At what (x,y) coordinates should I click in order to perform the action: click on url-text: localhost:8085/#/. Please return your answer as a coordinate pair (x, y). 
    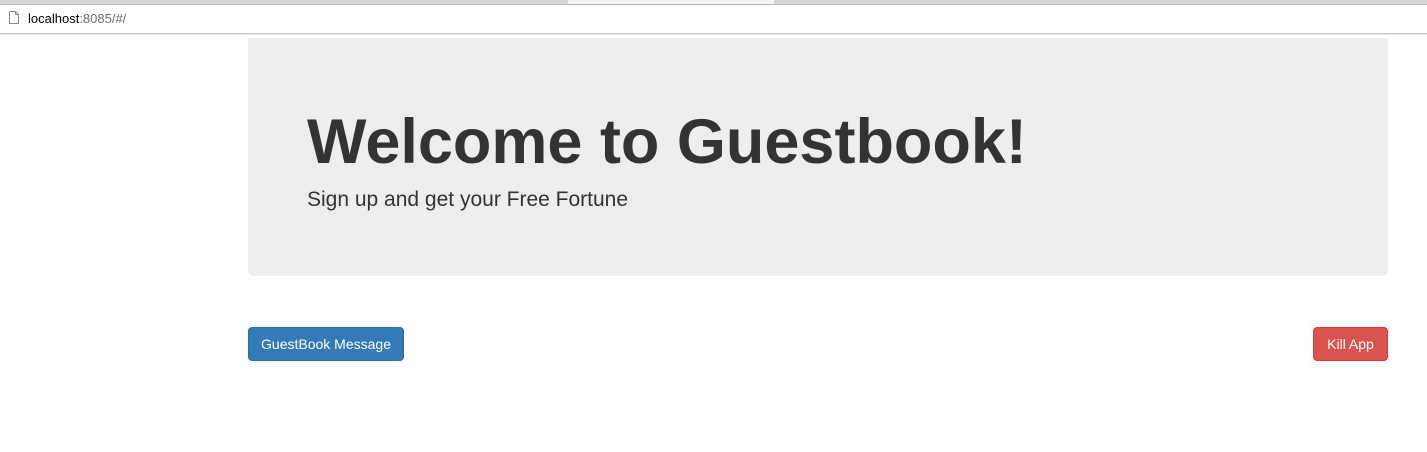
    Looking at the image, I should click on (77, 19).